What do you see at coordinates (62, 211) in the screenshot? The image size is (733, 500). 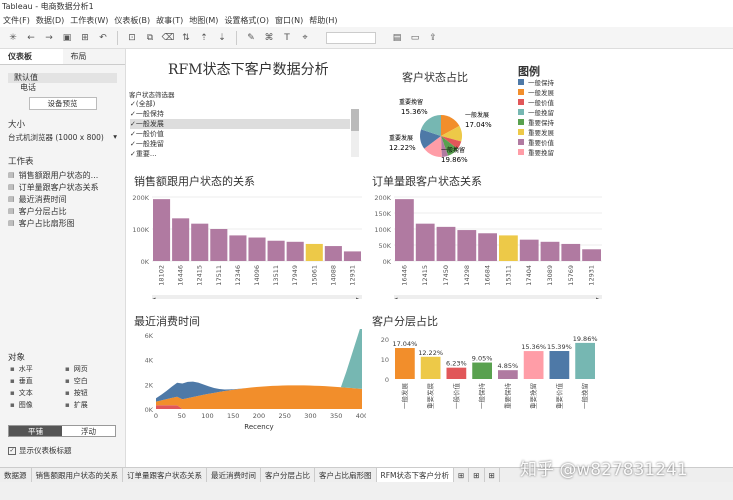 I see `worksheet-item: ▤ 客户分层占比` at bounding box center [62, 211].